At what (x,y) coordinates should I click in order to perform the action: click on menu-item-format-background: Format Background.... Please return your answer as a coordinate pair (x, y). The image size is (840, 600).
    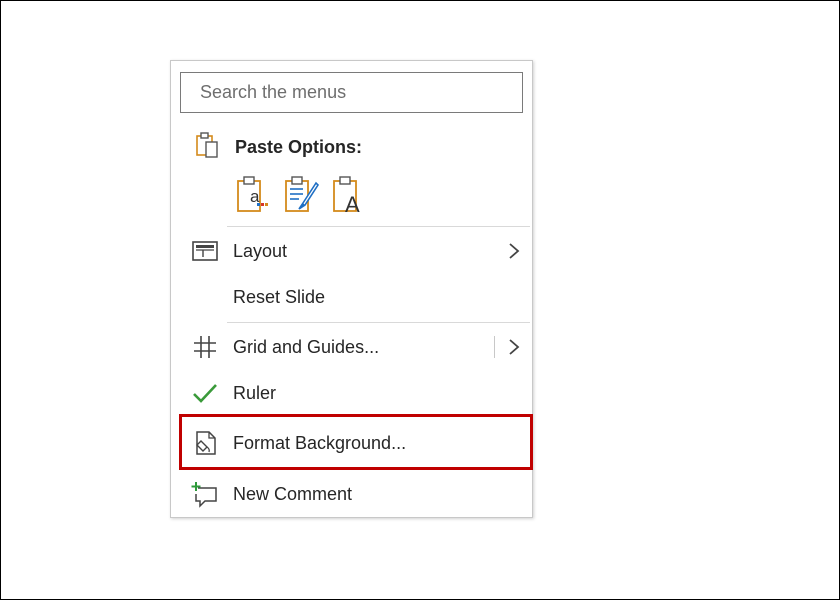
    Looking at the image, I should click on (351, 443).